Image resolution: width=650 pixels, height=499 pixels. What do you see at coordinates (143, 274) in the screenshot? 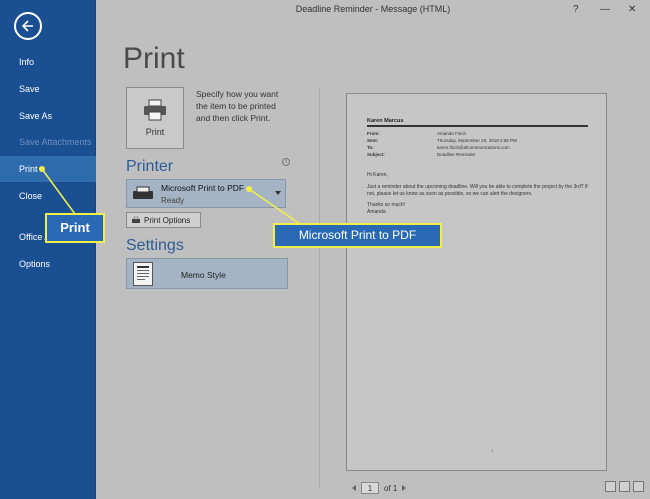
I see `memo-style-icon` at bounding box center [143, 274].